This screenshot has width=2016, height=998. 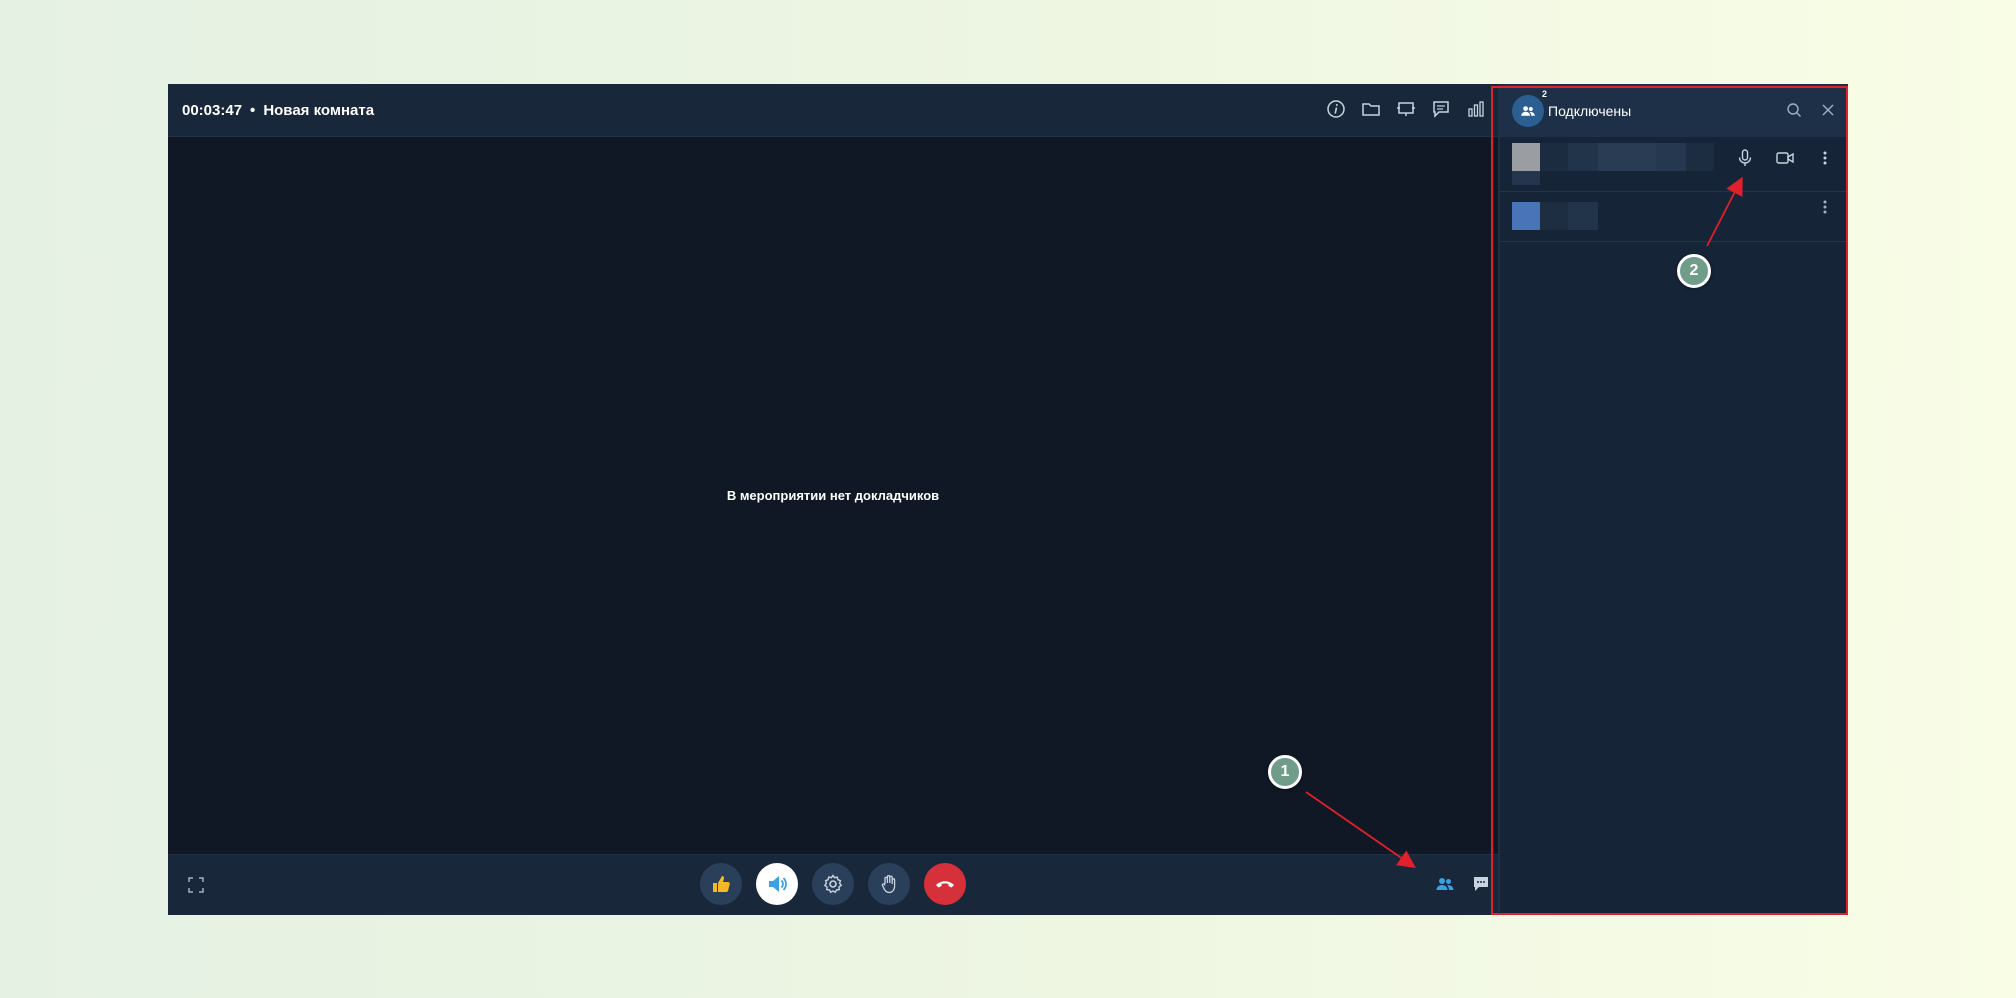 I want to click on top-toolbar, so click(x=1406, y=109).